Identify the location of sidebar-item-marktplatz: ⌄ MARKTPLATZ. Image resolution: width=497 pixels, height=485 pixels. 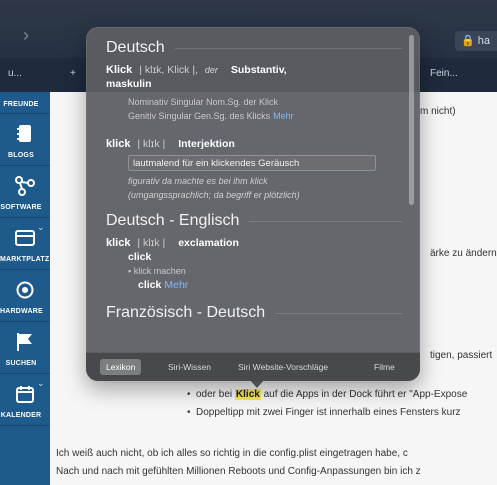
(25, 244).